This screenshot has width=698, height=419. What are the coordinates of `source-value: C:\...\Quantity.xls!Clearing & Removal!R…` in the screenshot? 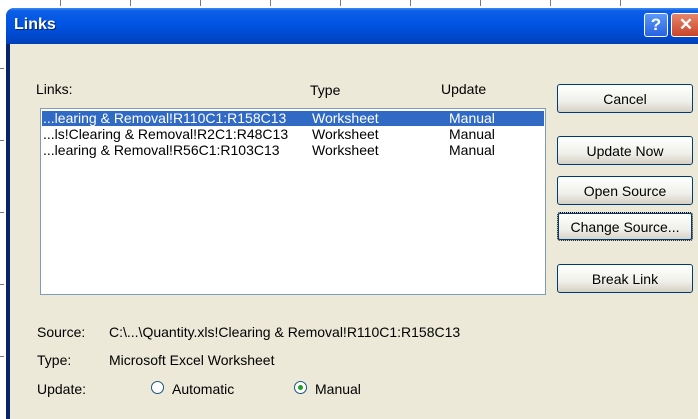 It's located at (285, 332).